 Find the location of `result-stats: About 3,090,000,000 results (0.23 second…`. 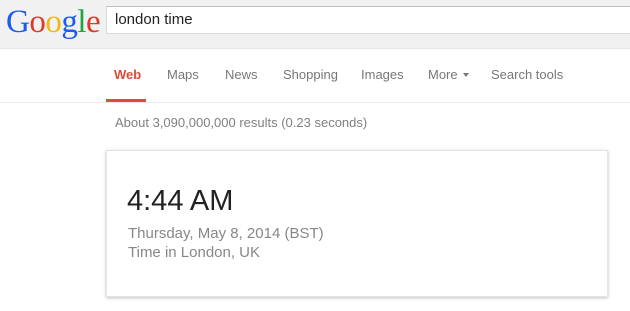

result-stats: About 3,090,000,000 results (0.23 second… is located at coordinates (241, 122).